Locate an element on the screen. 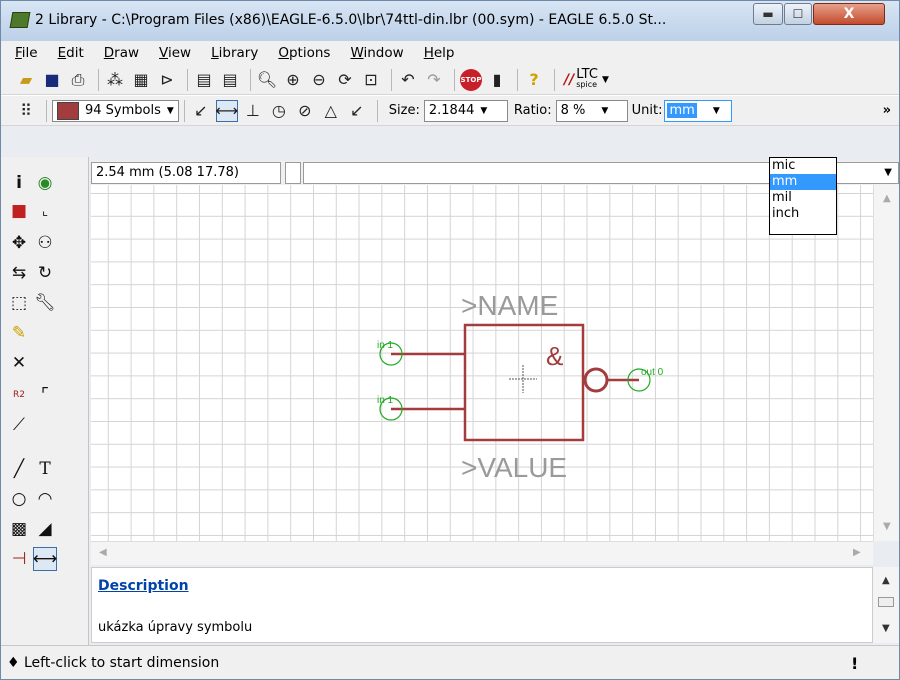 This screenshot has height=680, width=900. copy-icon: ⚇ is located at coordinates (45, 243).